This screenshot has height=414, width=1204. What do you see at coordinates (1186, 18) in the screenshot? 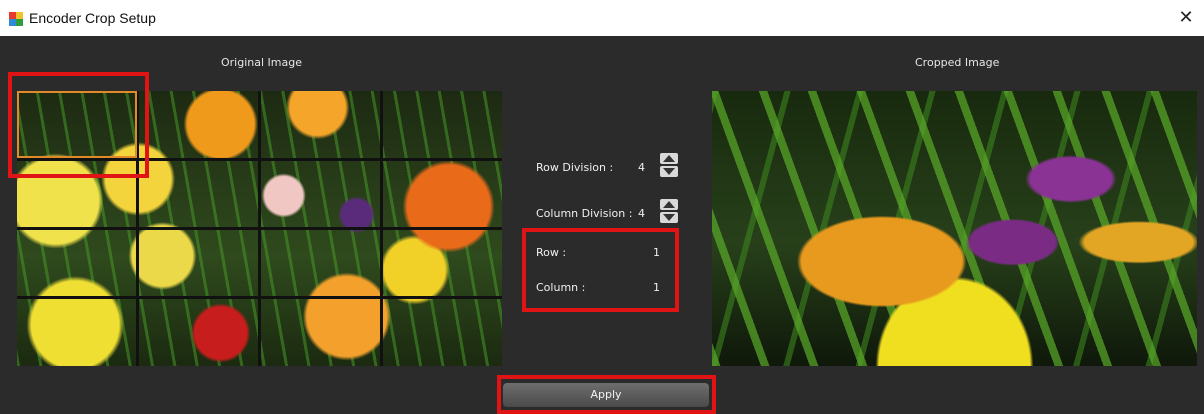
I see `close-icon: ✕` at bounding box center [1186, 18].